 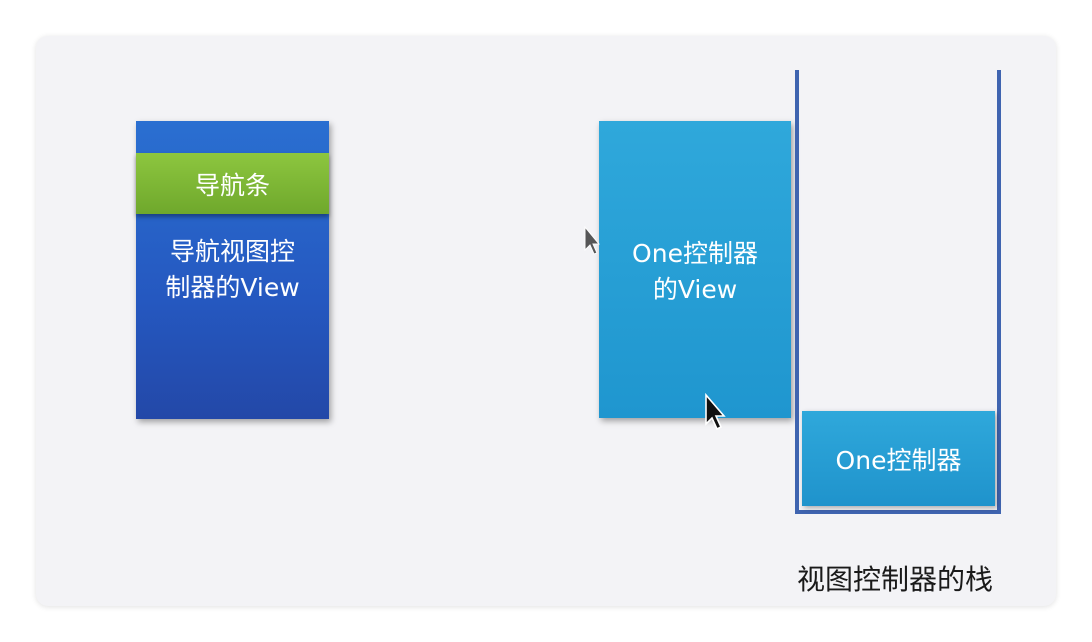 What do you see at coordinates (894, 579) in the screenshot?
I see `stack-caption: 视图控制器的栈` at bounding box center [894, 579].